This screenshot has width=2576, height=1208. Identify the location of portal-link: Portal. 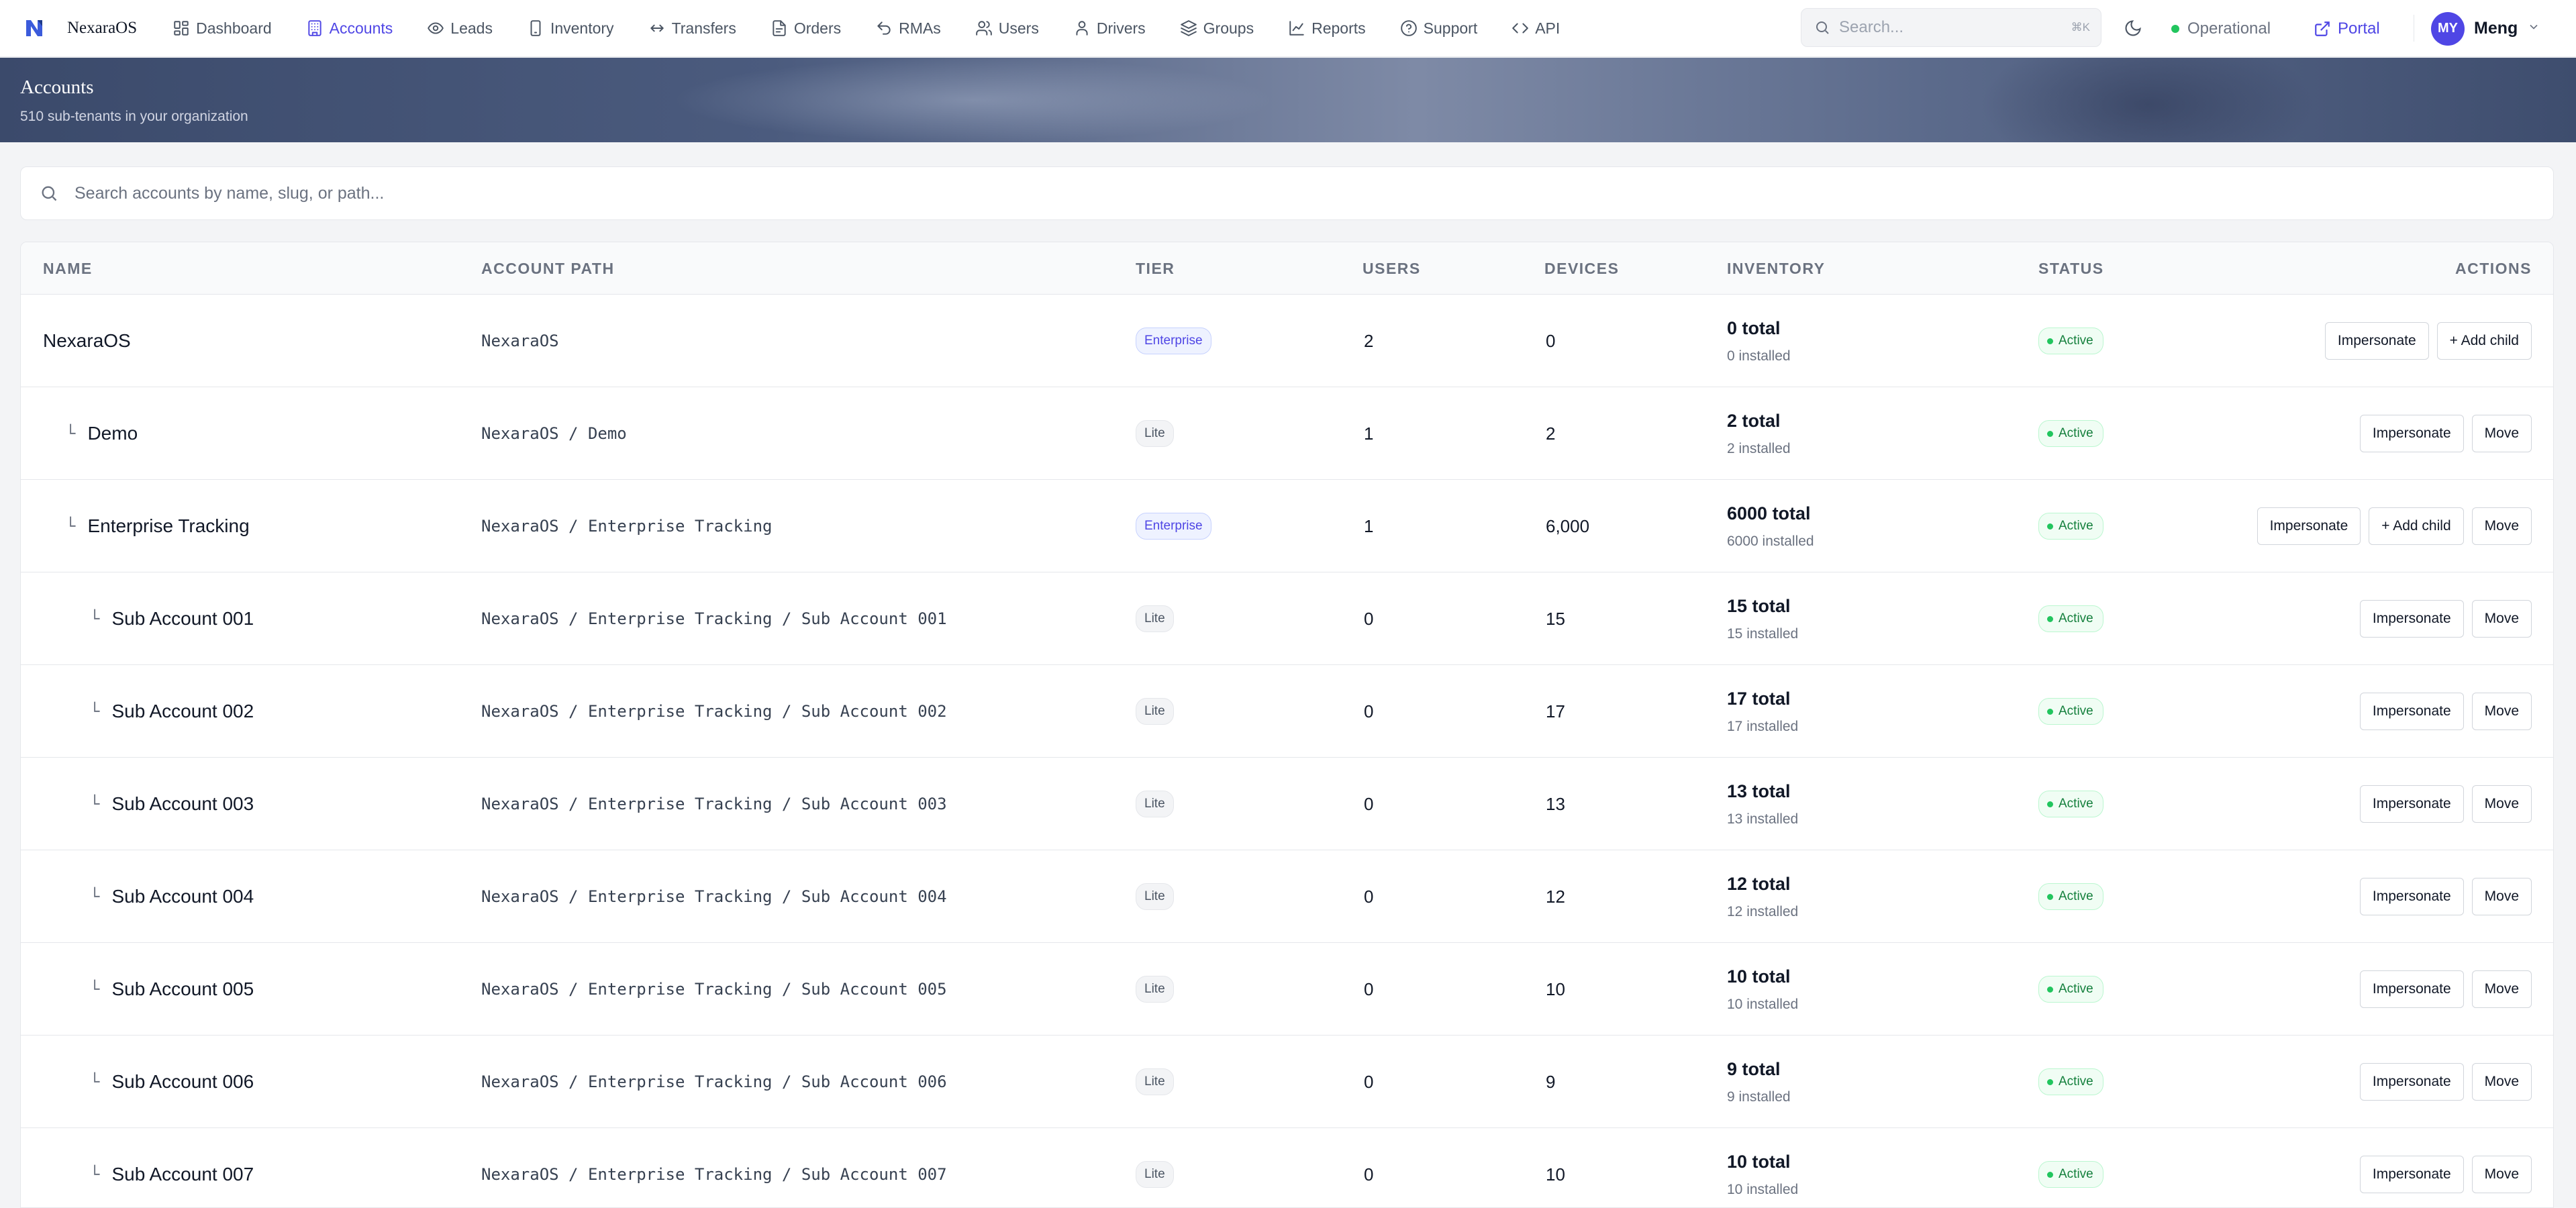
(2347, 28).